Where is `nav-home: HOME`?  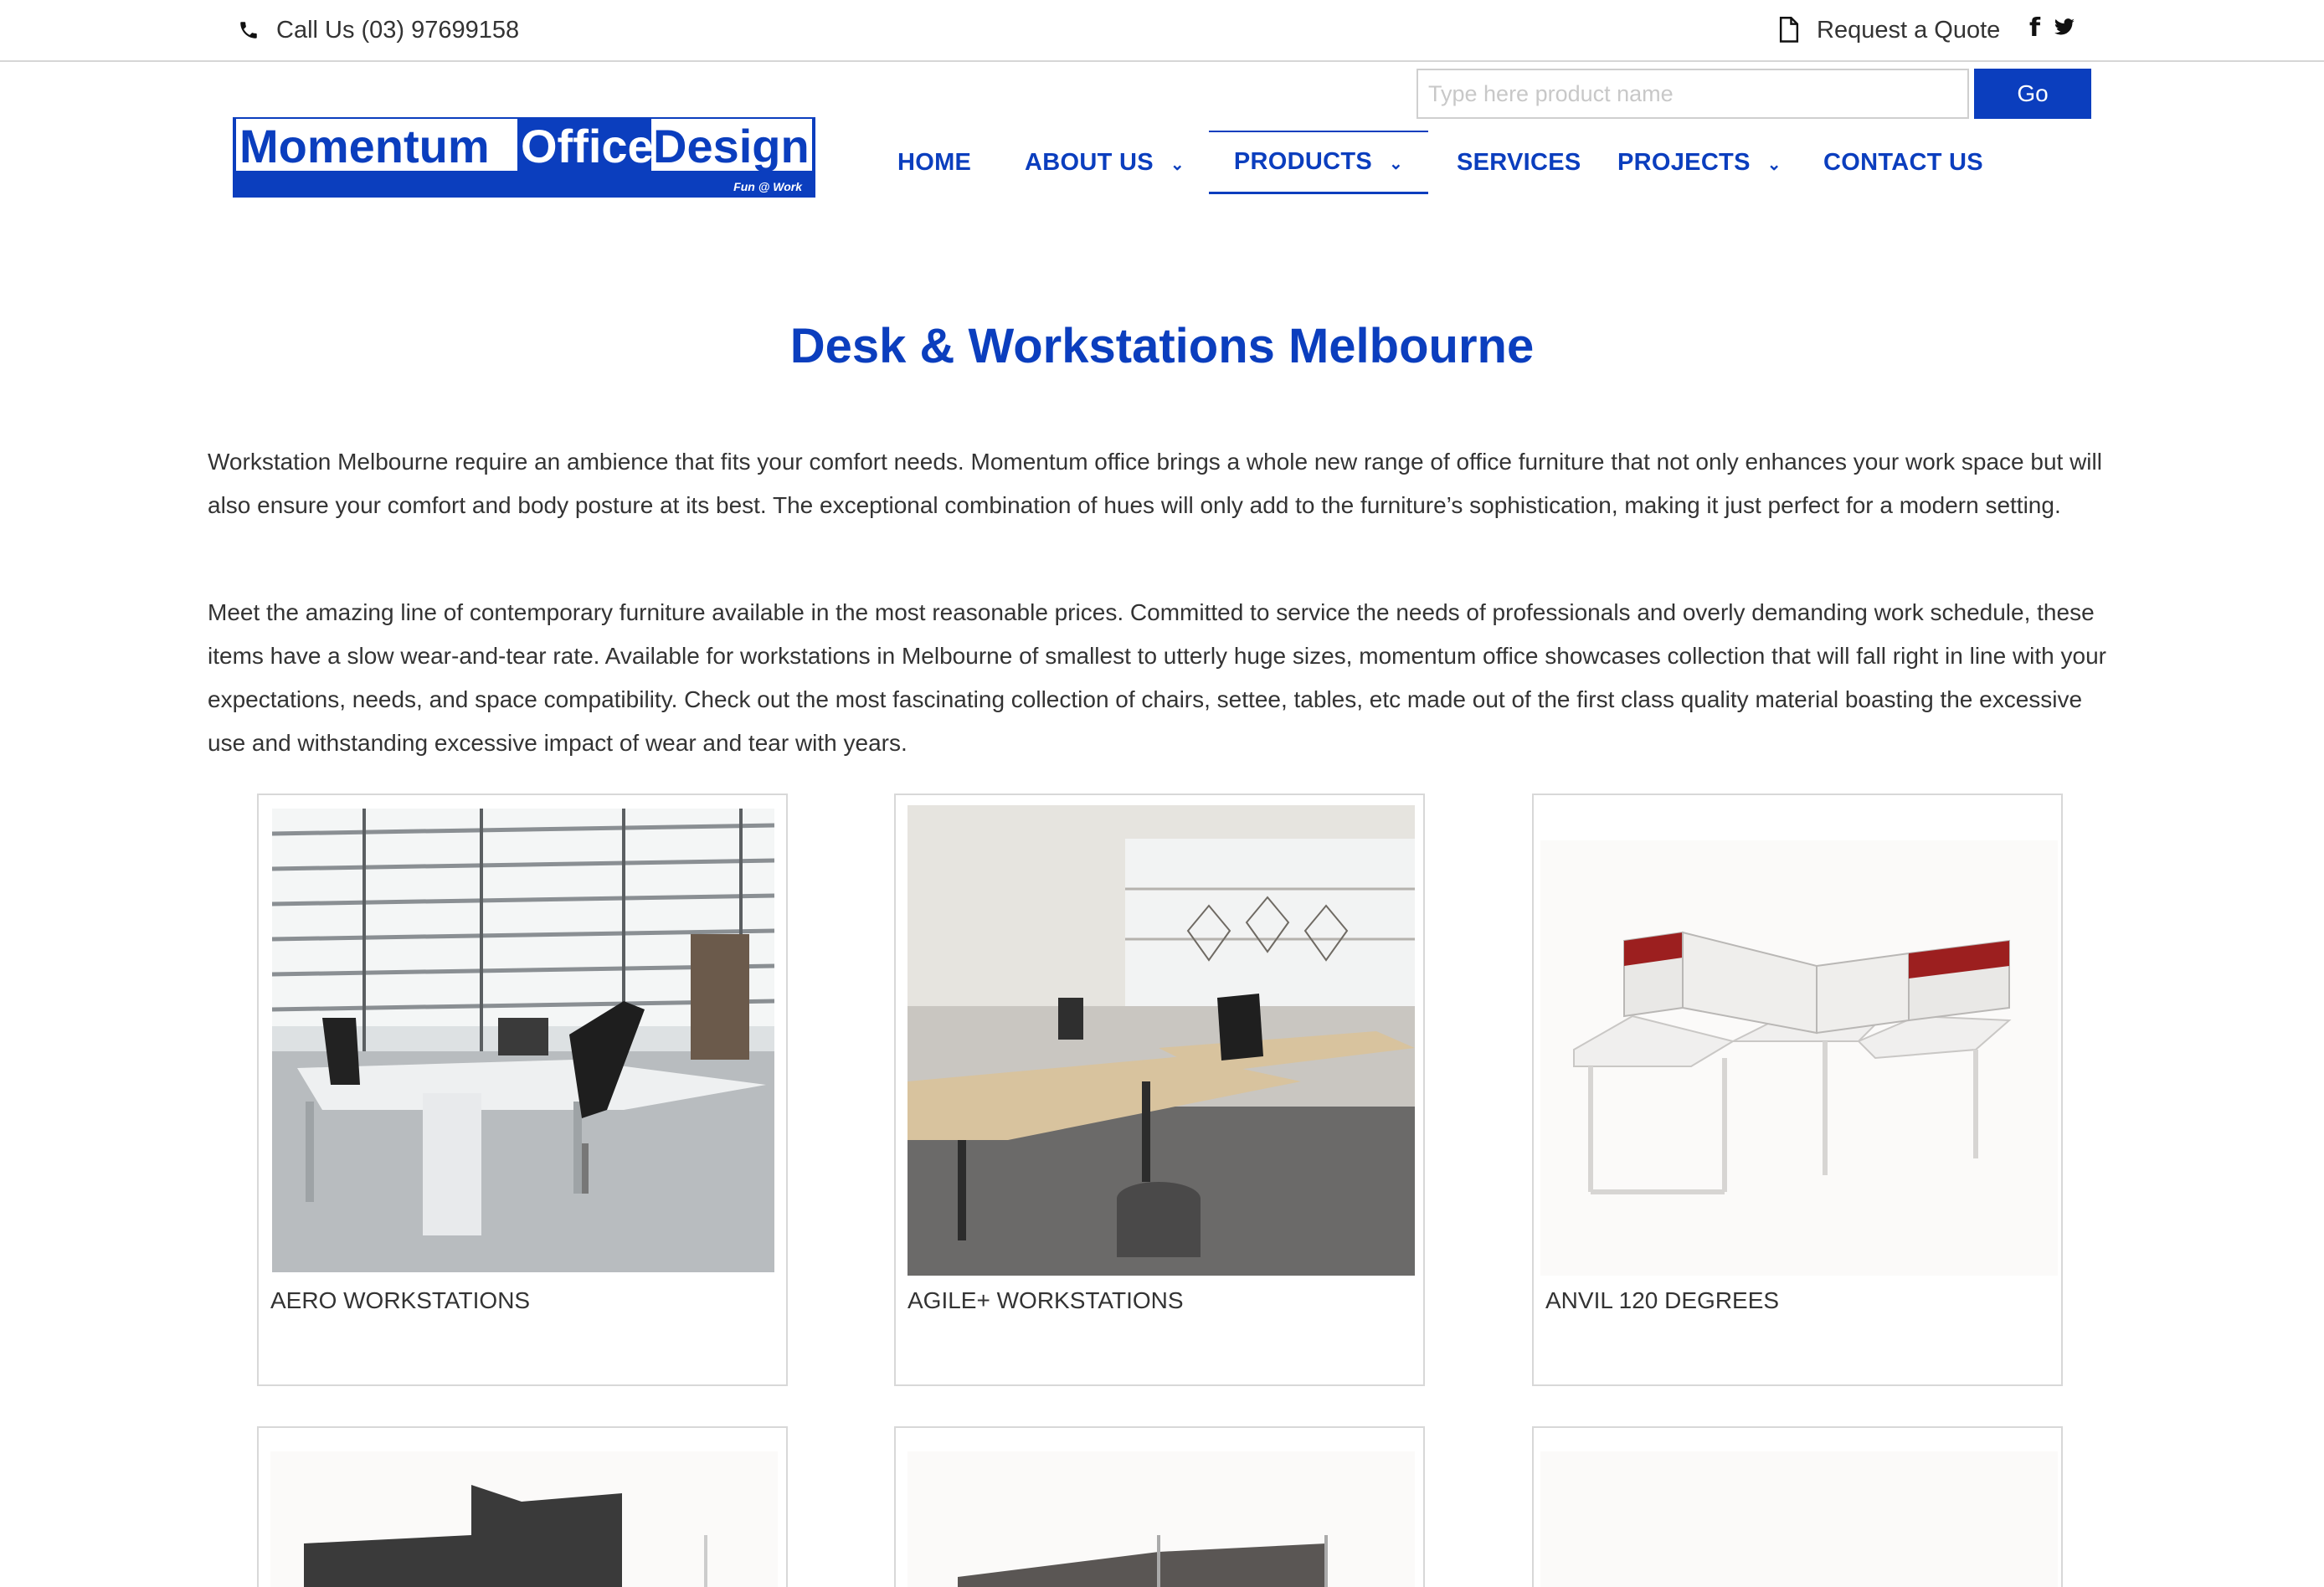 nav-home: HOME is located at coordinates (934, 163).